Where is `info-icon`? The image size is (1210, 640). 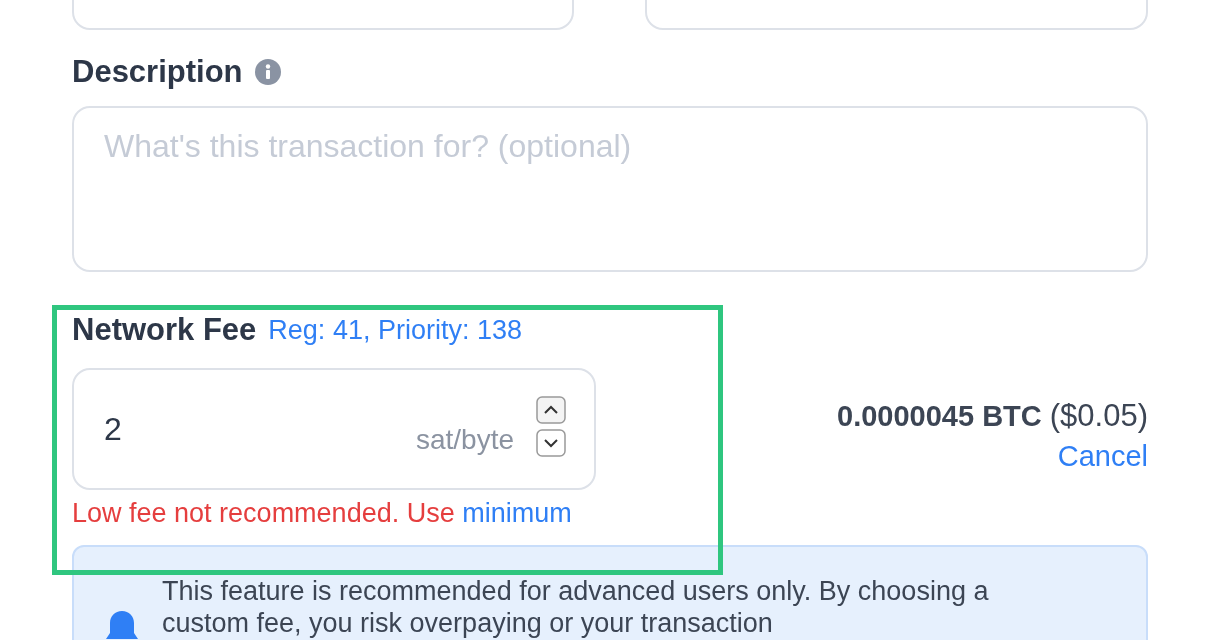
info-icon is located at coordinates (267, 72).